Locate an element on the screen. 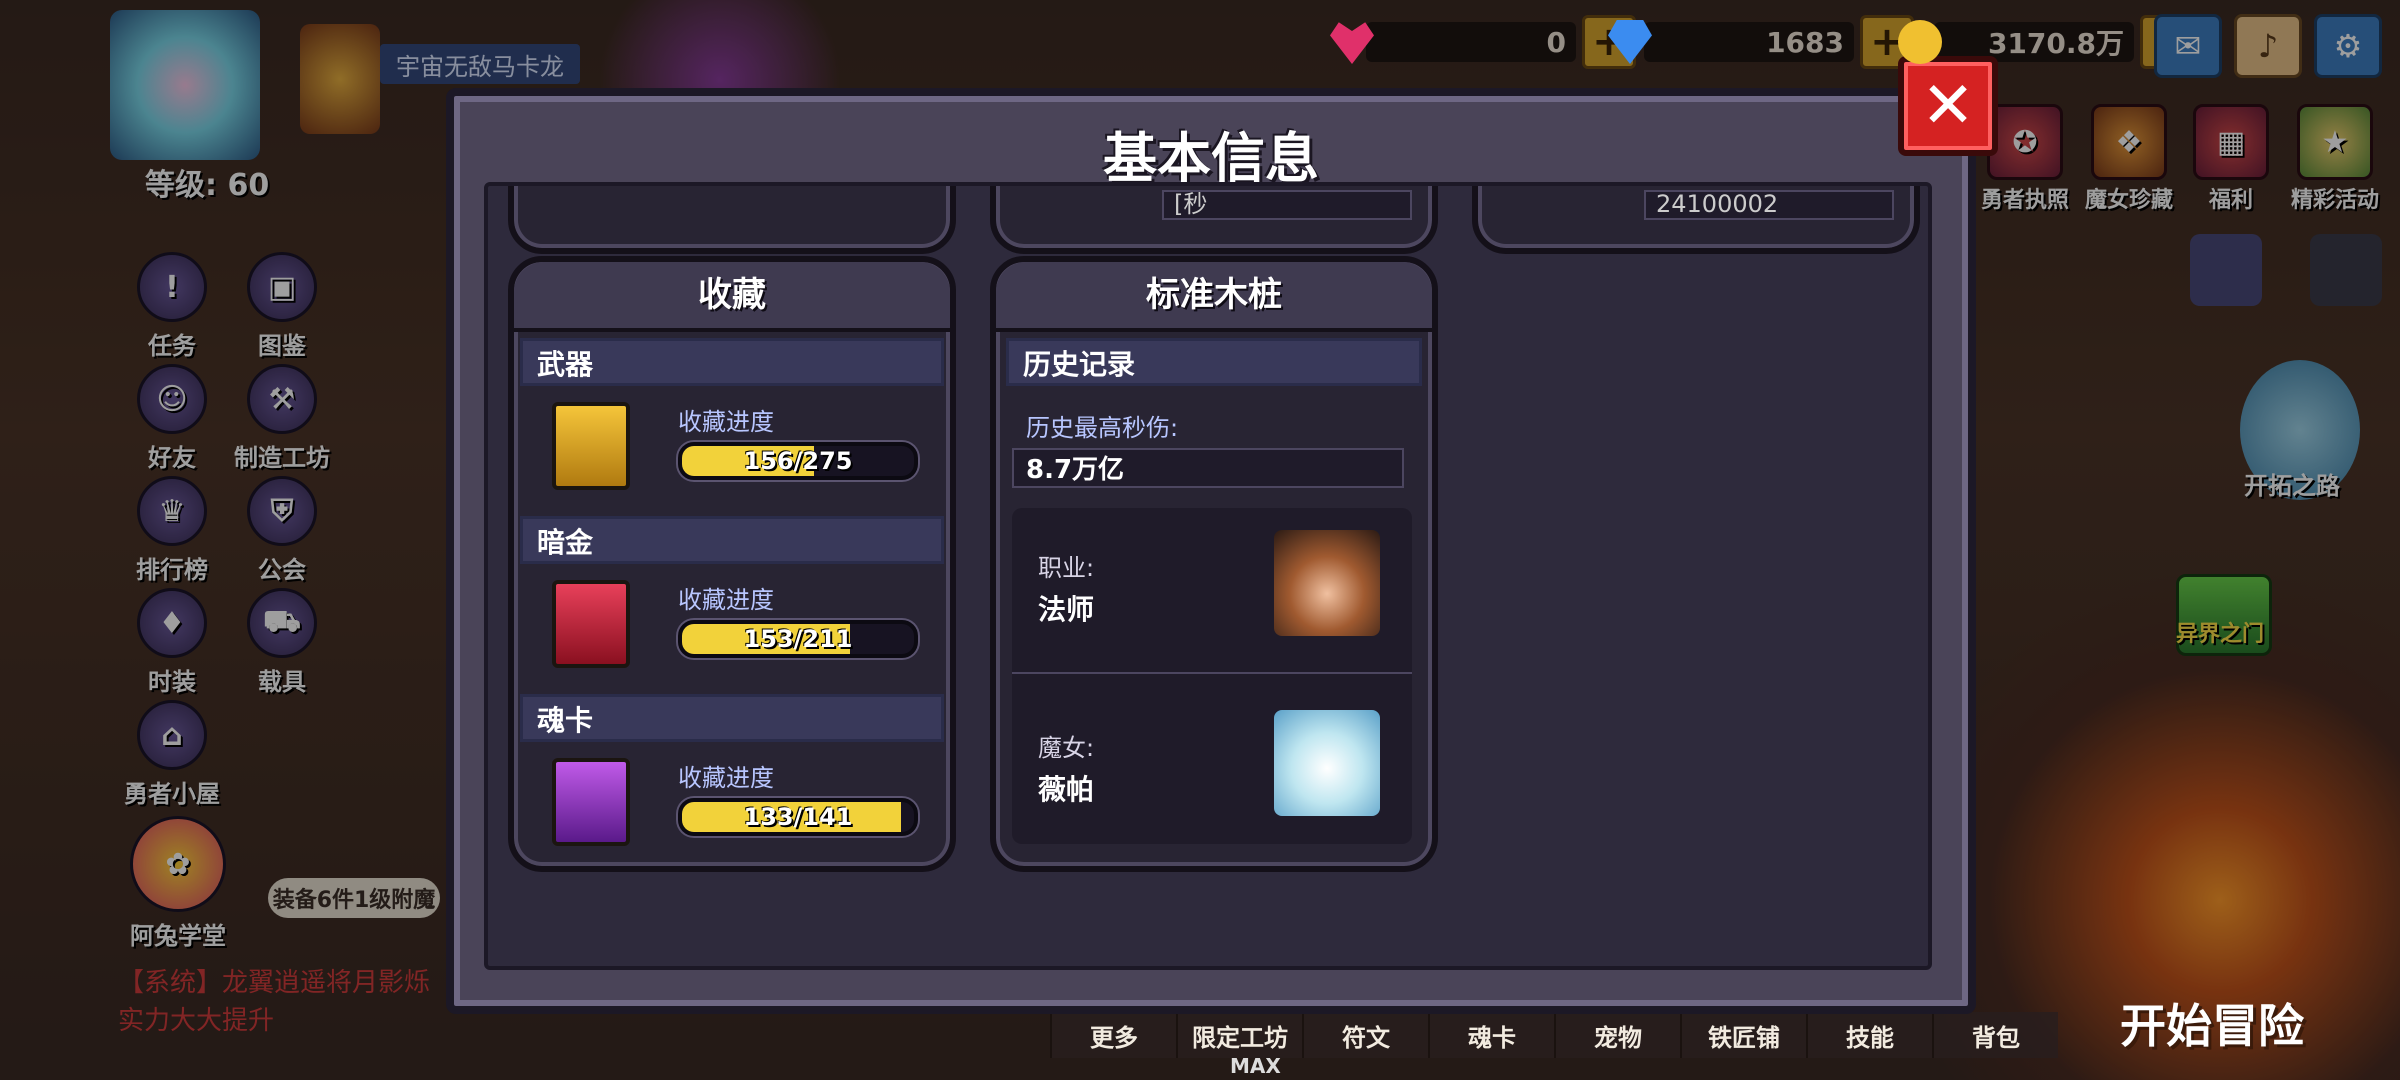  weapon-progress-bar: 156/275 is located at coordinates (798, 461).